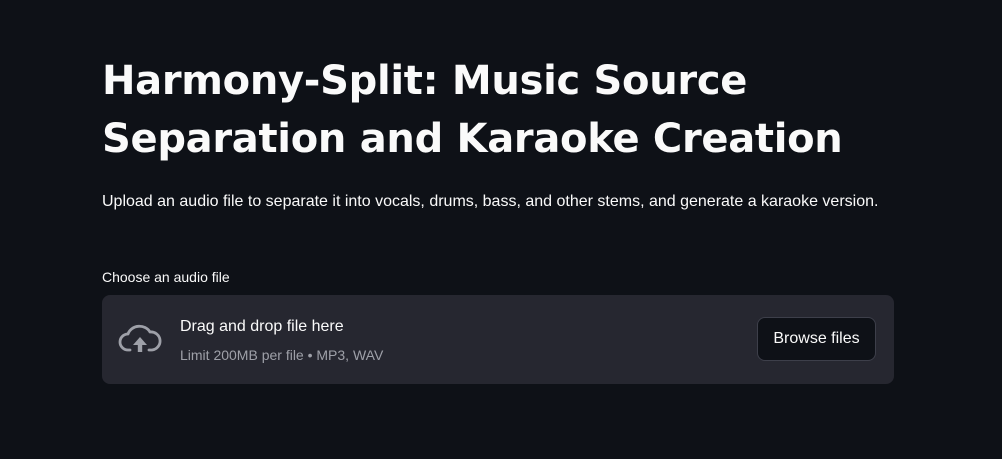  Describe the element at coordinates (282, 355) in the screenshot. I see `dropzone-limit-text: Limit 200MB per file • MP3, WAV` at that location.